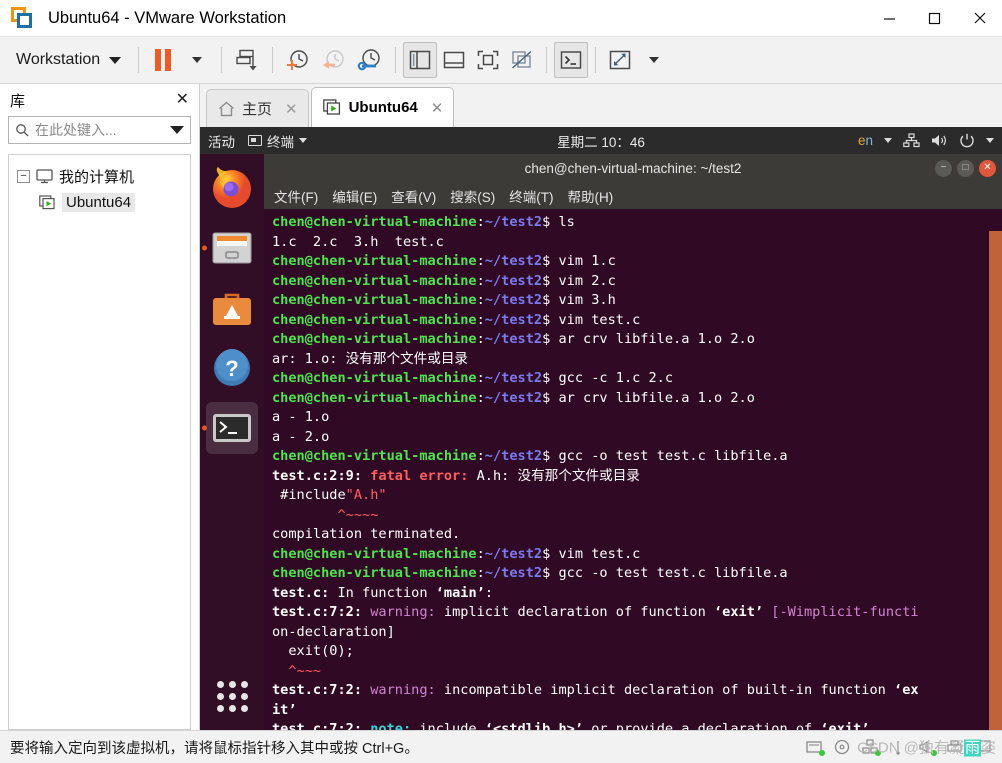 This screenshot has width=1002, height=763. What do you see at coordinates (591, 196) in the screenshot?
I see `menu-help: 帮助(H)` at bounding box center [591, 196].